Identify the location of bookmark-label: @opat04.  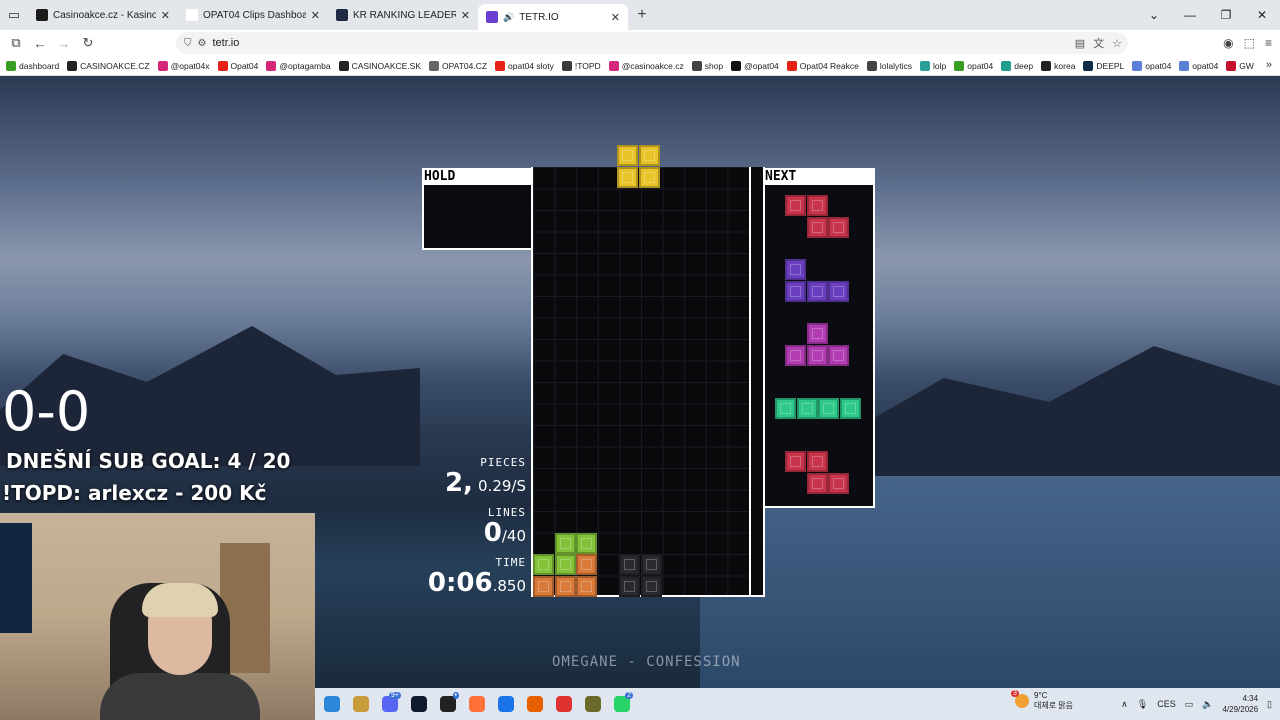
(761, 65).